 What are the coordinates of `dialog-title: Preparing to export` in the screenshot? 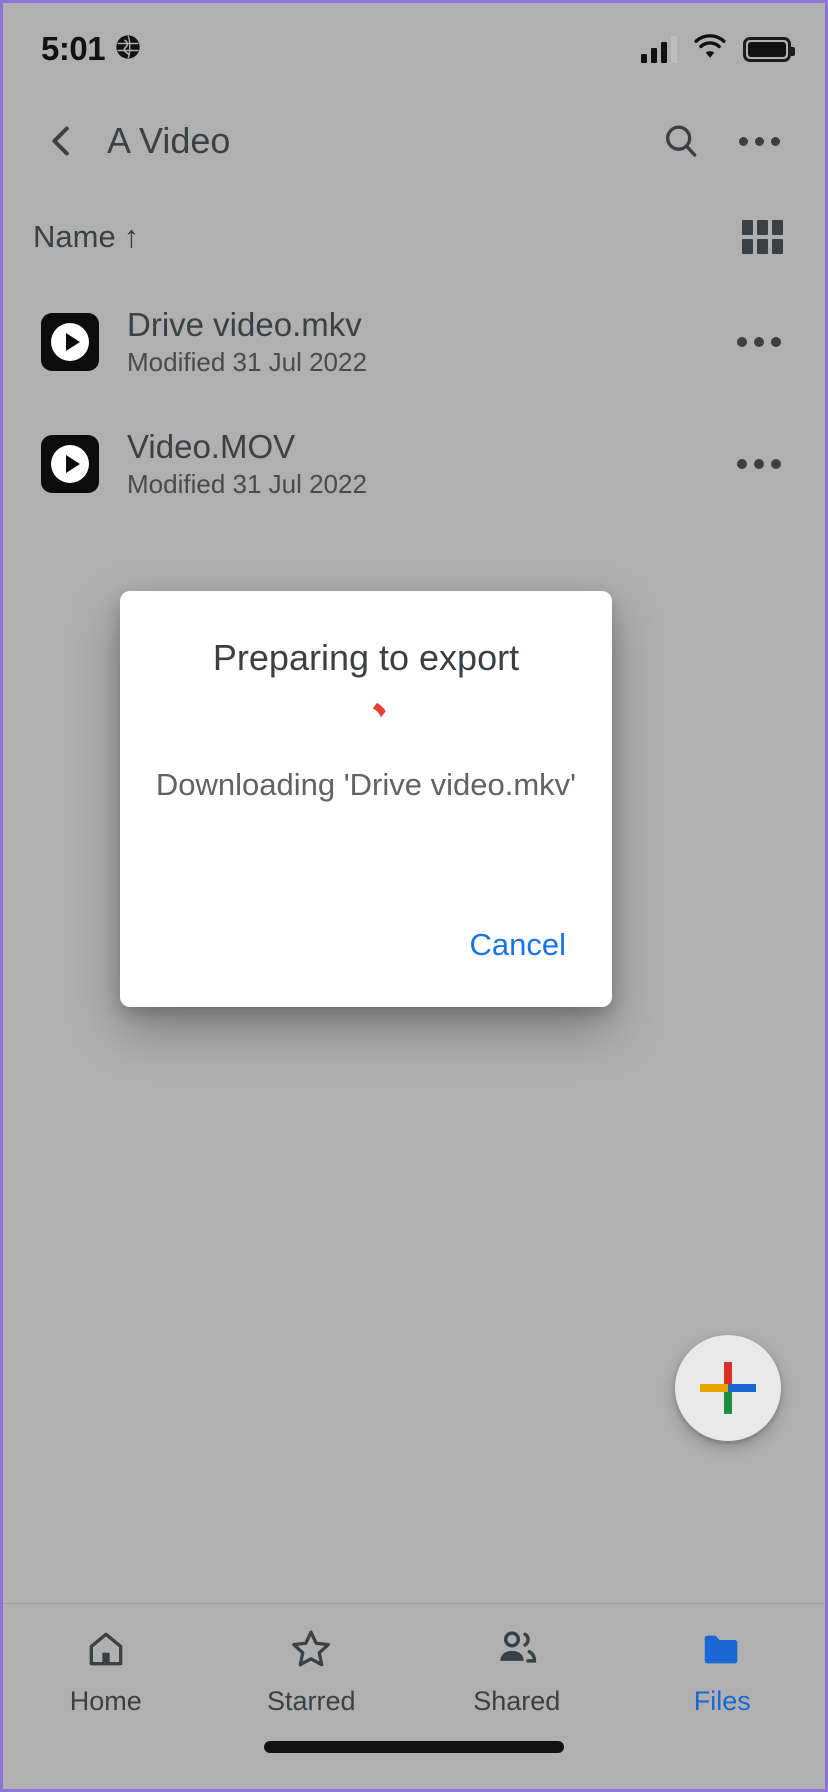 It's located at (366, 657).